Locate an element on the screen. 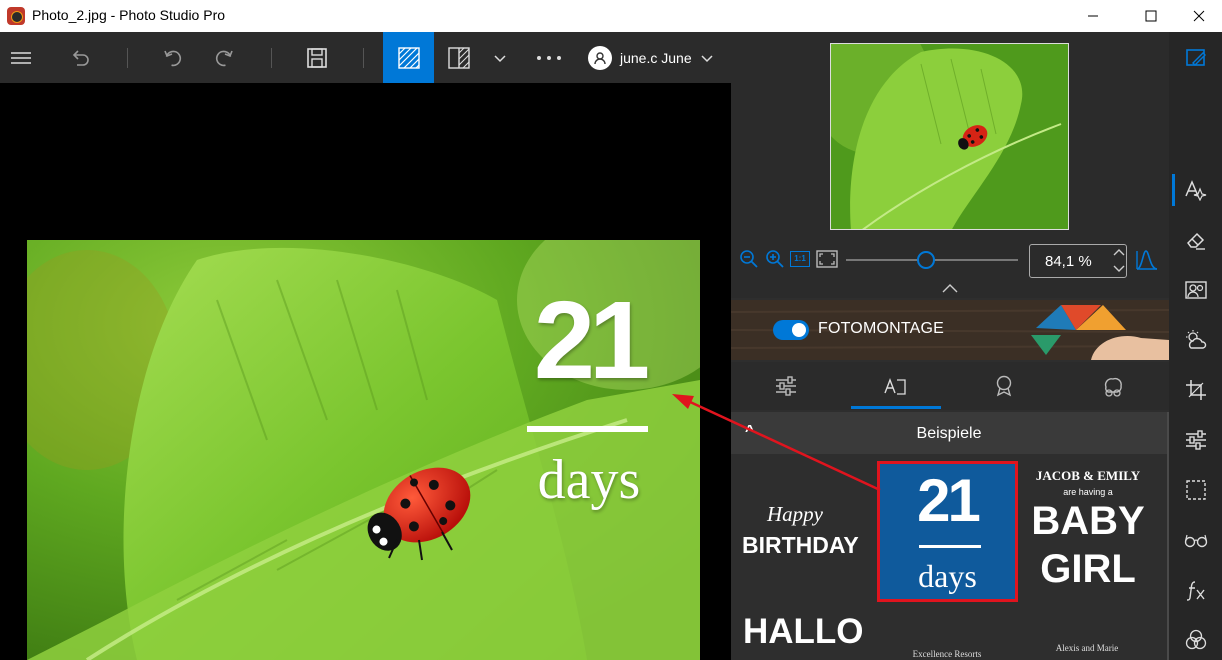 This screenshot has height=660, width=1222. minimize-button is located at coordinates (1093, 16).